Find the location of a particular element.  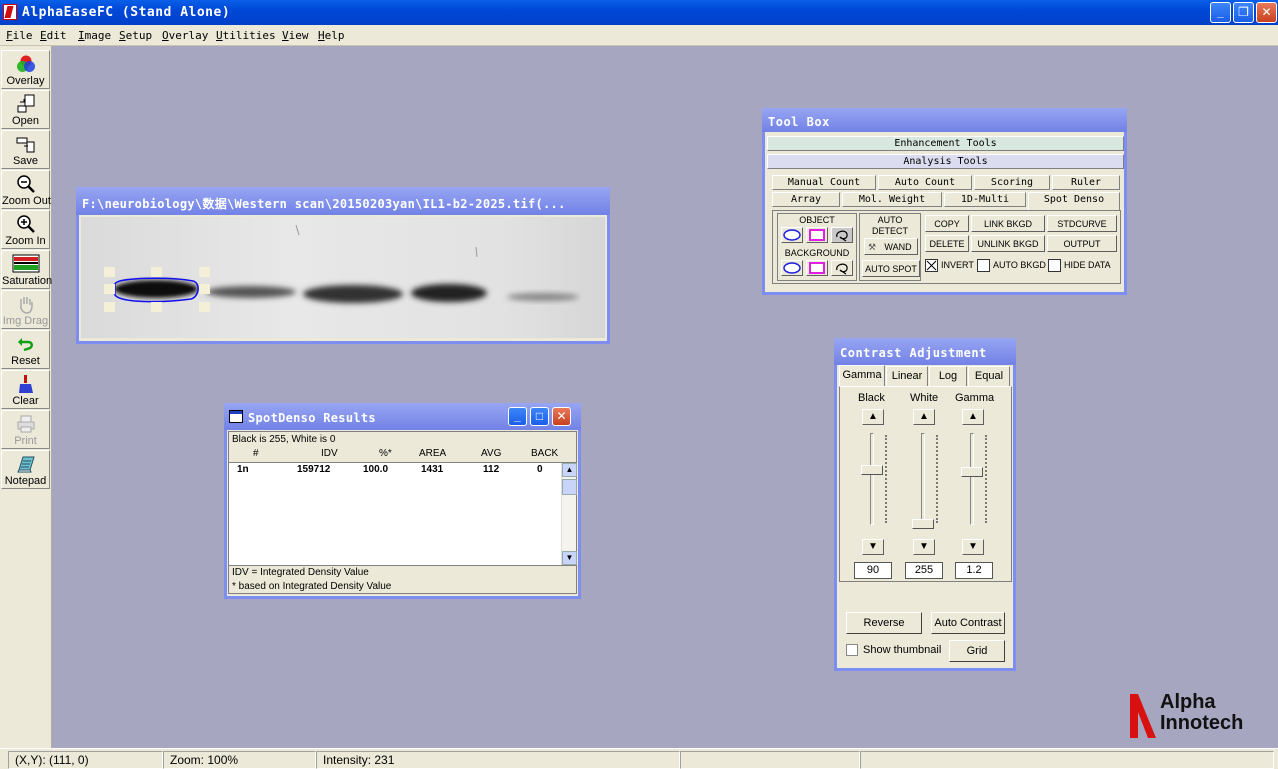

tab-log: Log is located at coordinates (948, 376).